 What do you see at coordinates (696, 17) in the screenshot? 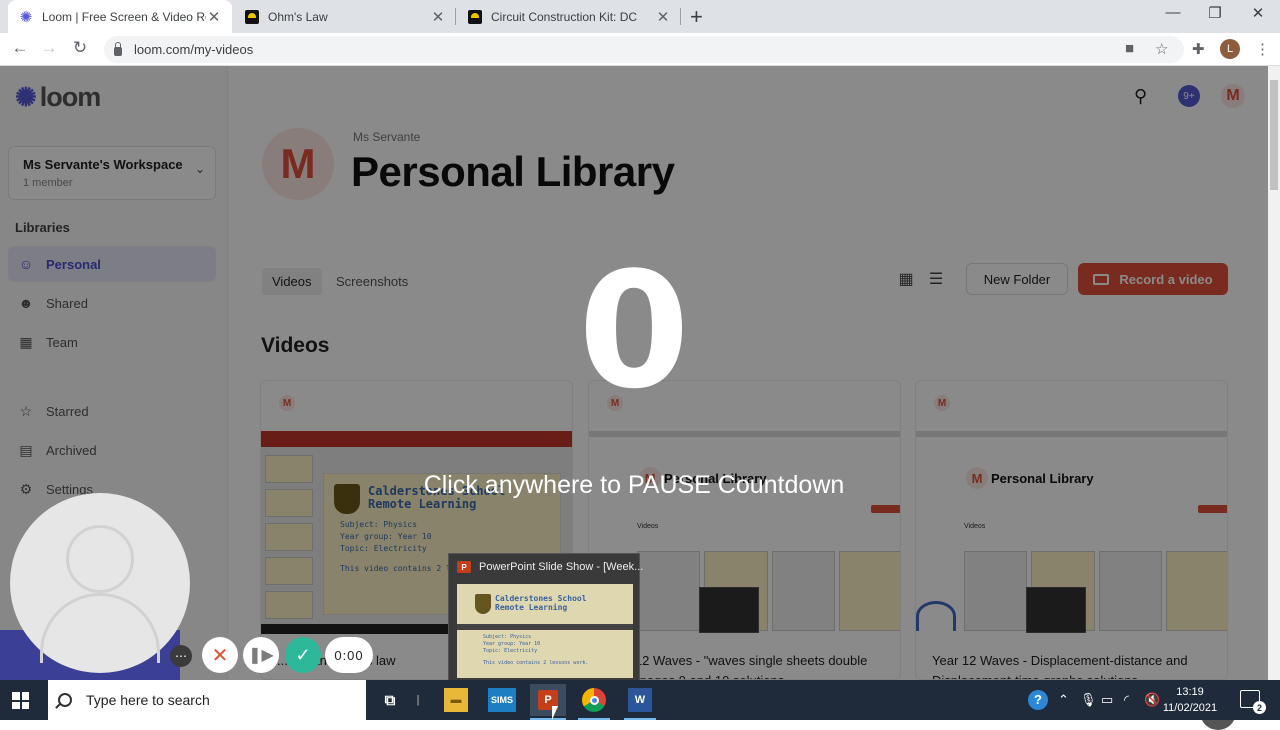
I see `new-tab-button: +` at bounding box center [696, 17].